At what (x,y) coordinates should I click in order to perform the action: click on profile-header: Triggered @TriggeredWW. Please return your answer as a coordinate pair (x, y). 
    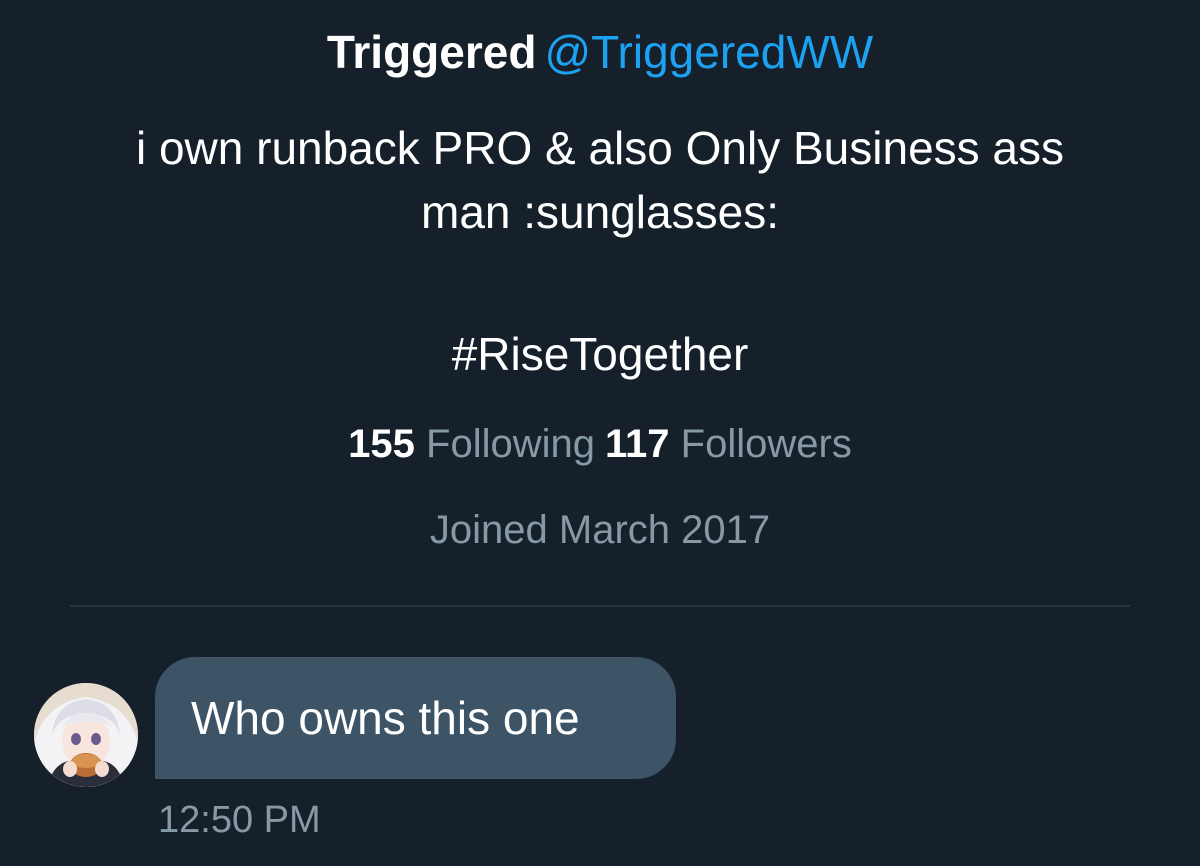
    Looking at the image, I should click on (600, 52).